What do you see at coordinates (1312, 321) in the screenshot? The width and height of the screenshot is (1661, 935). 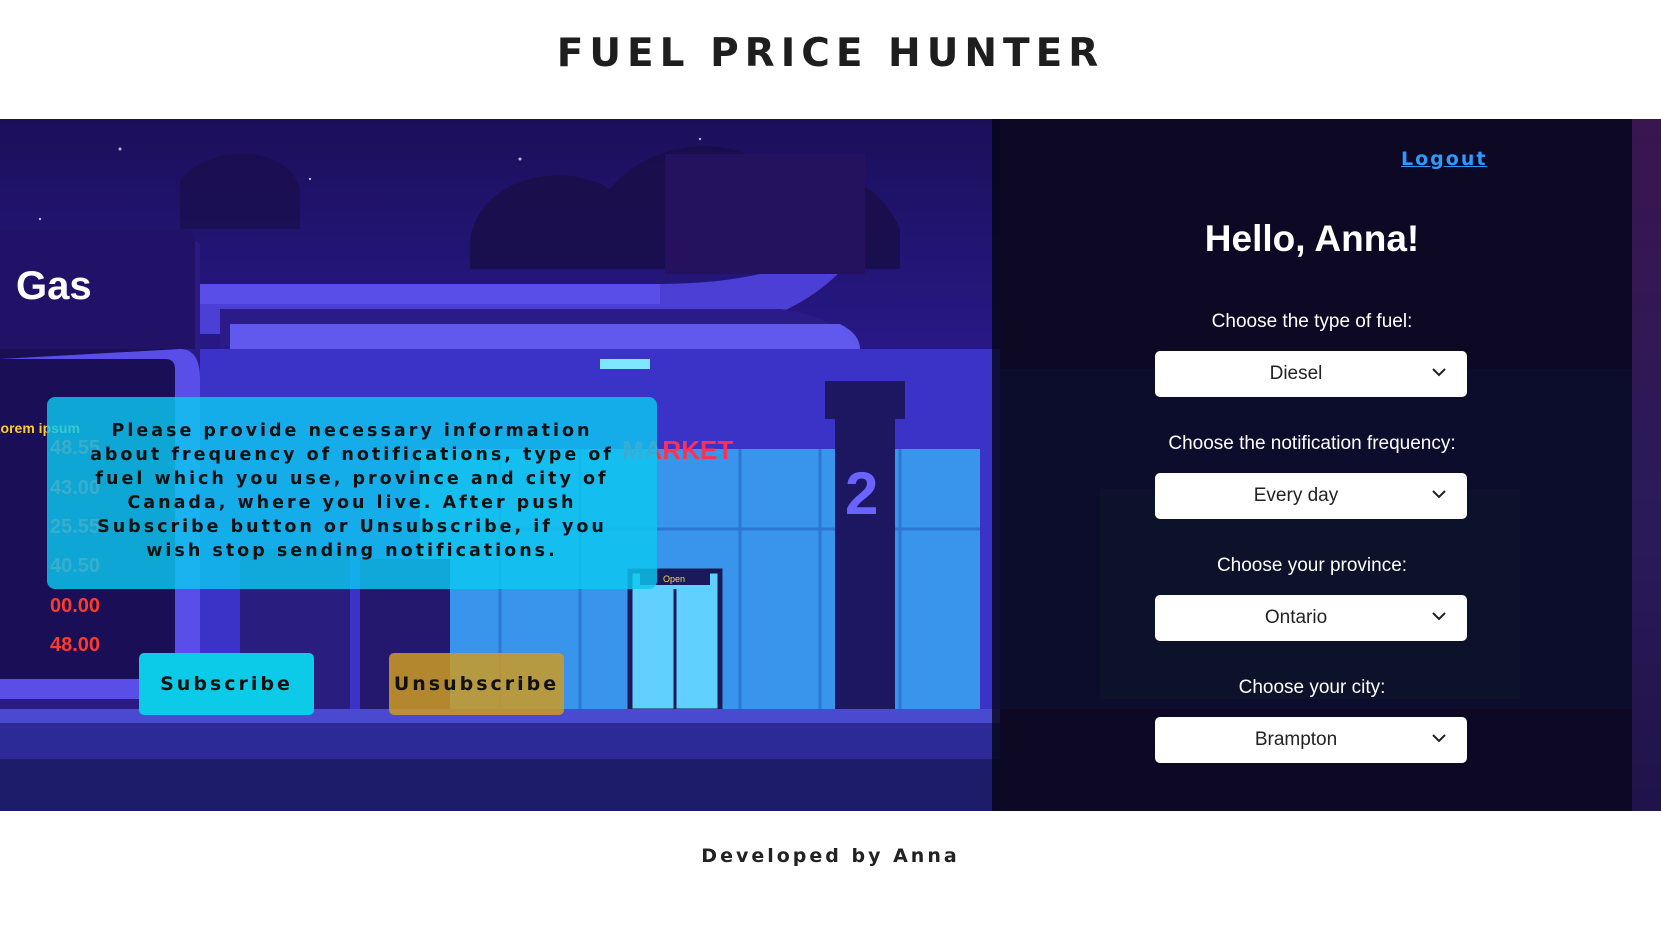 I see `fuel-type-label: Choose the type of fuel:` at bounding box center [1312, 321].